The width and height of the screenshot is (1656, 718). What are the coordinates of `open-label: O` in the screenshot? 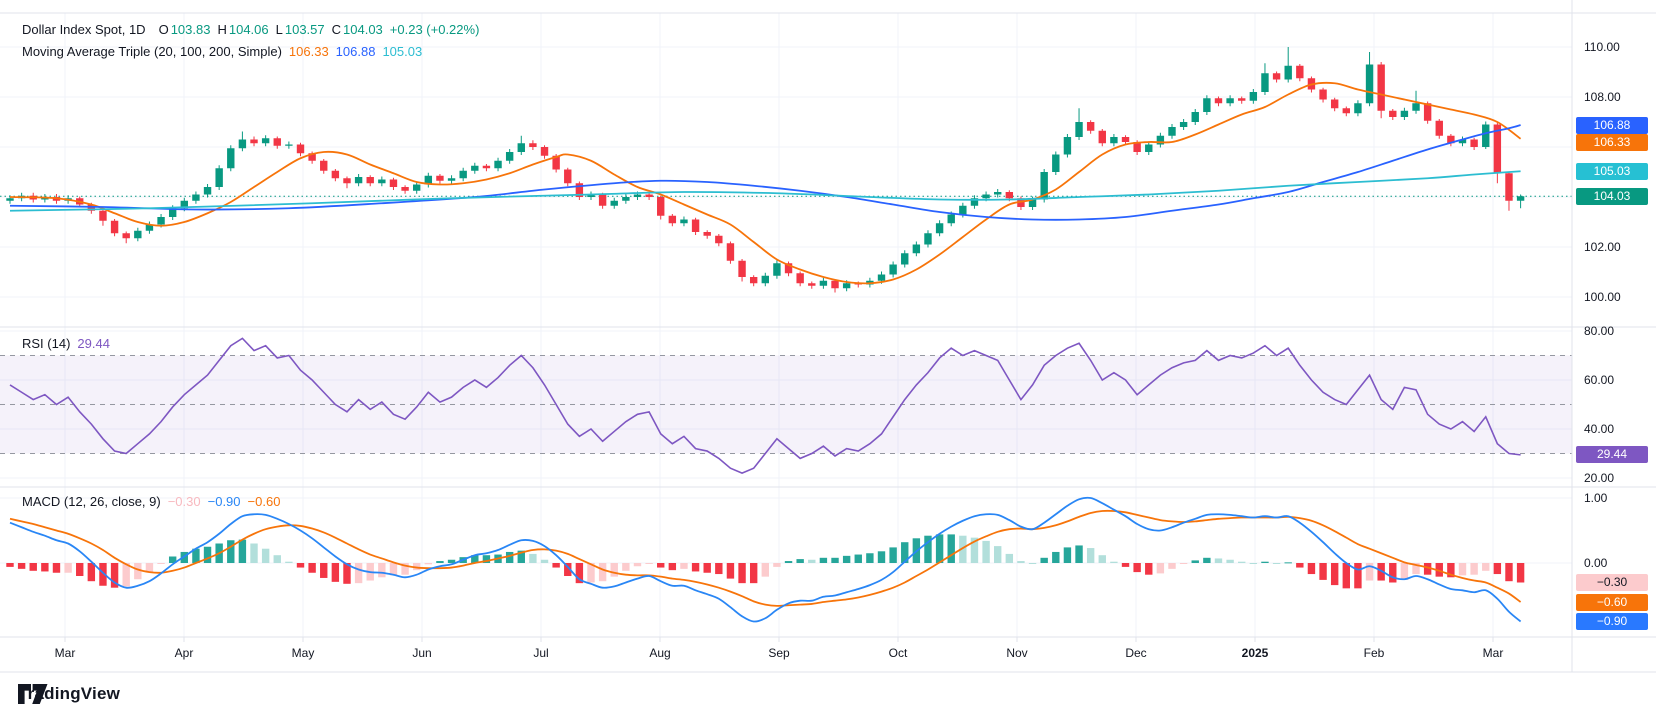 It's located at (163, 29).